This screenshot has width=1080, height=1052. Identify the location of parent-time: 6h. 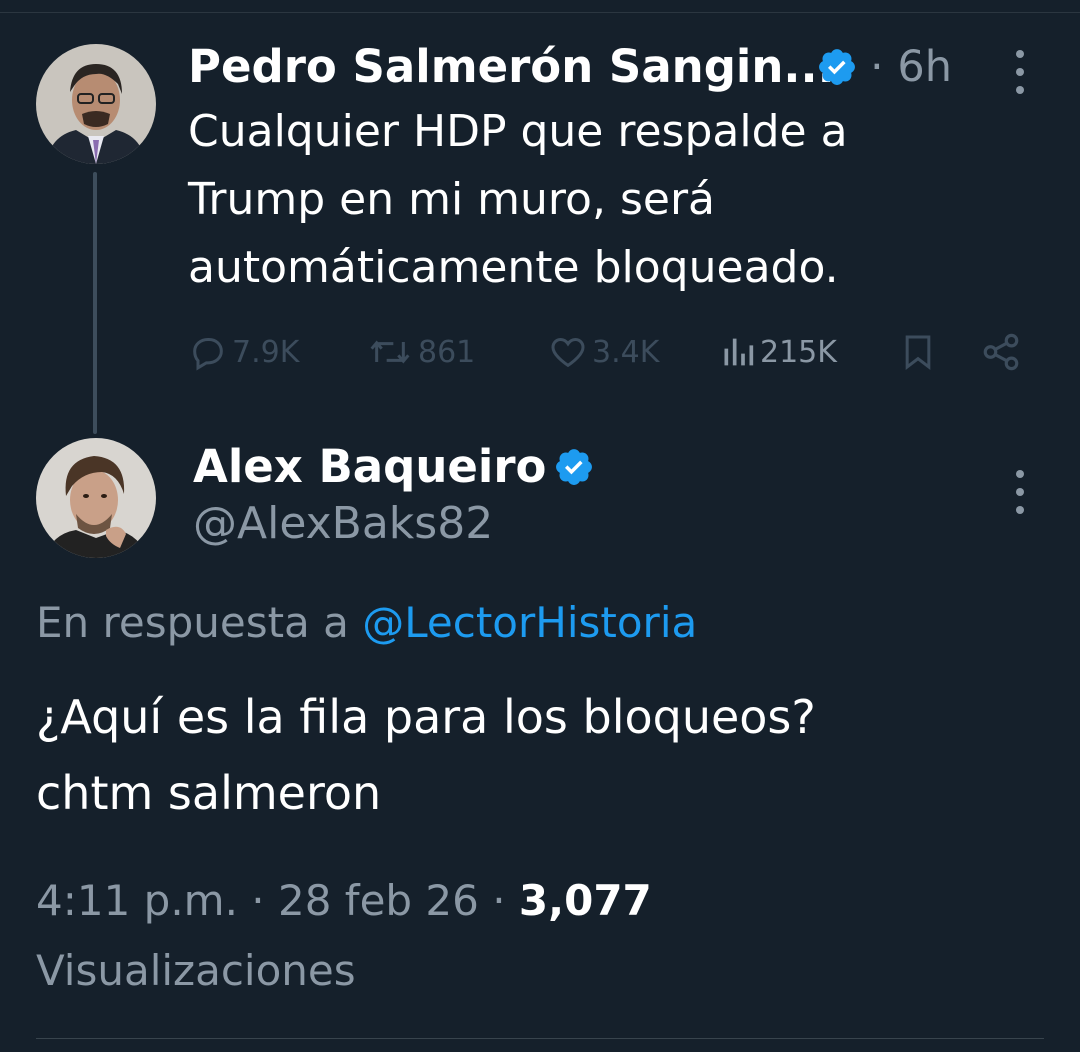
(924, 67).